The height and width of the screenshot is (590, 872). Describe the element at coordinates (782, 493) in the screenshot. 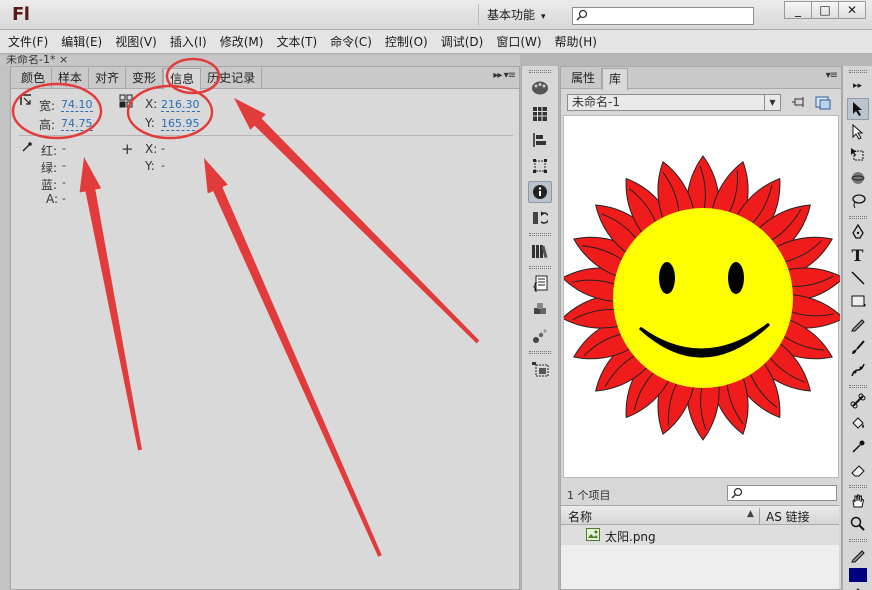

I see `library-search-input` at that location.